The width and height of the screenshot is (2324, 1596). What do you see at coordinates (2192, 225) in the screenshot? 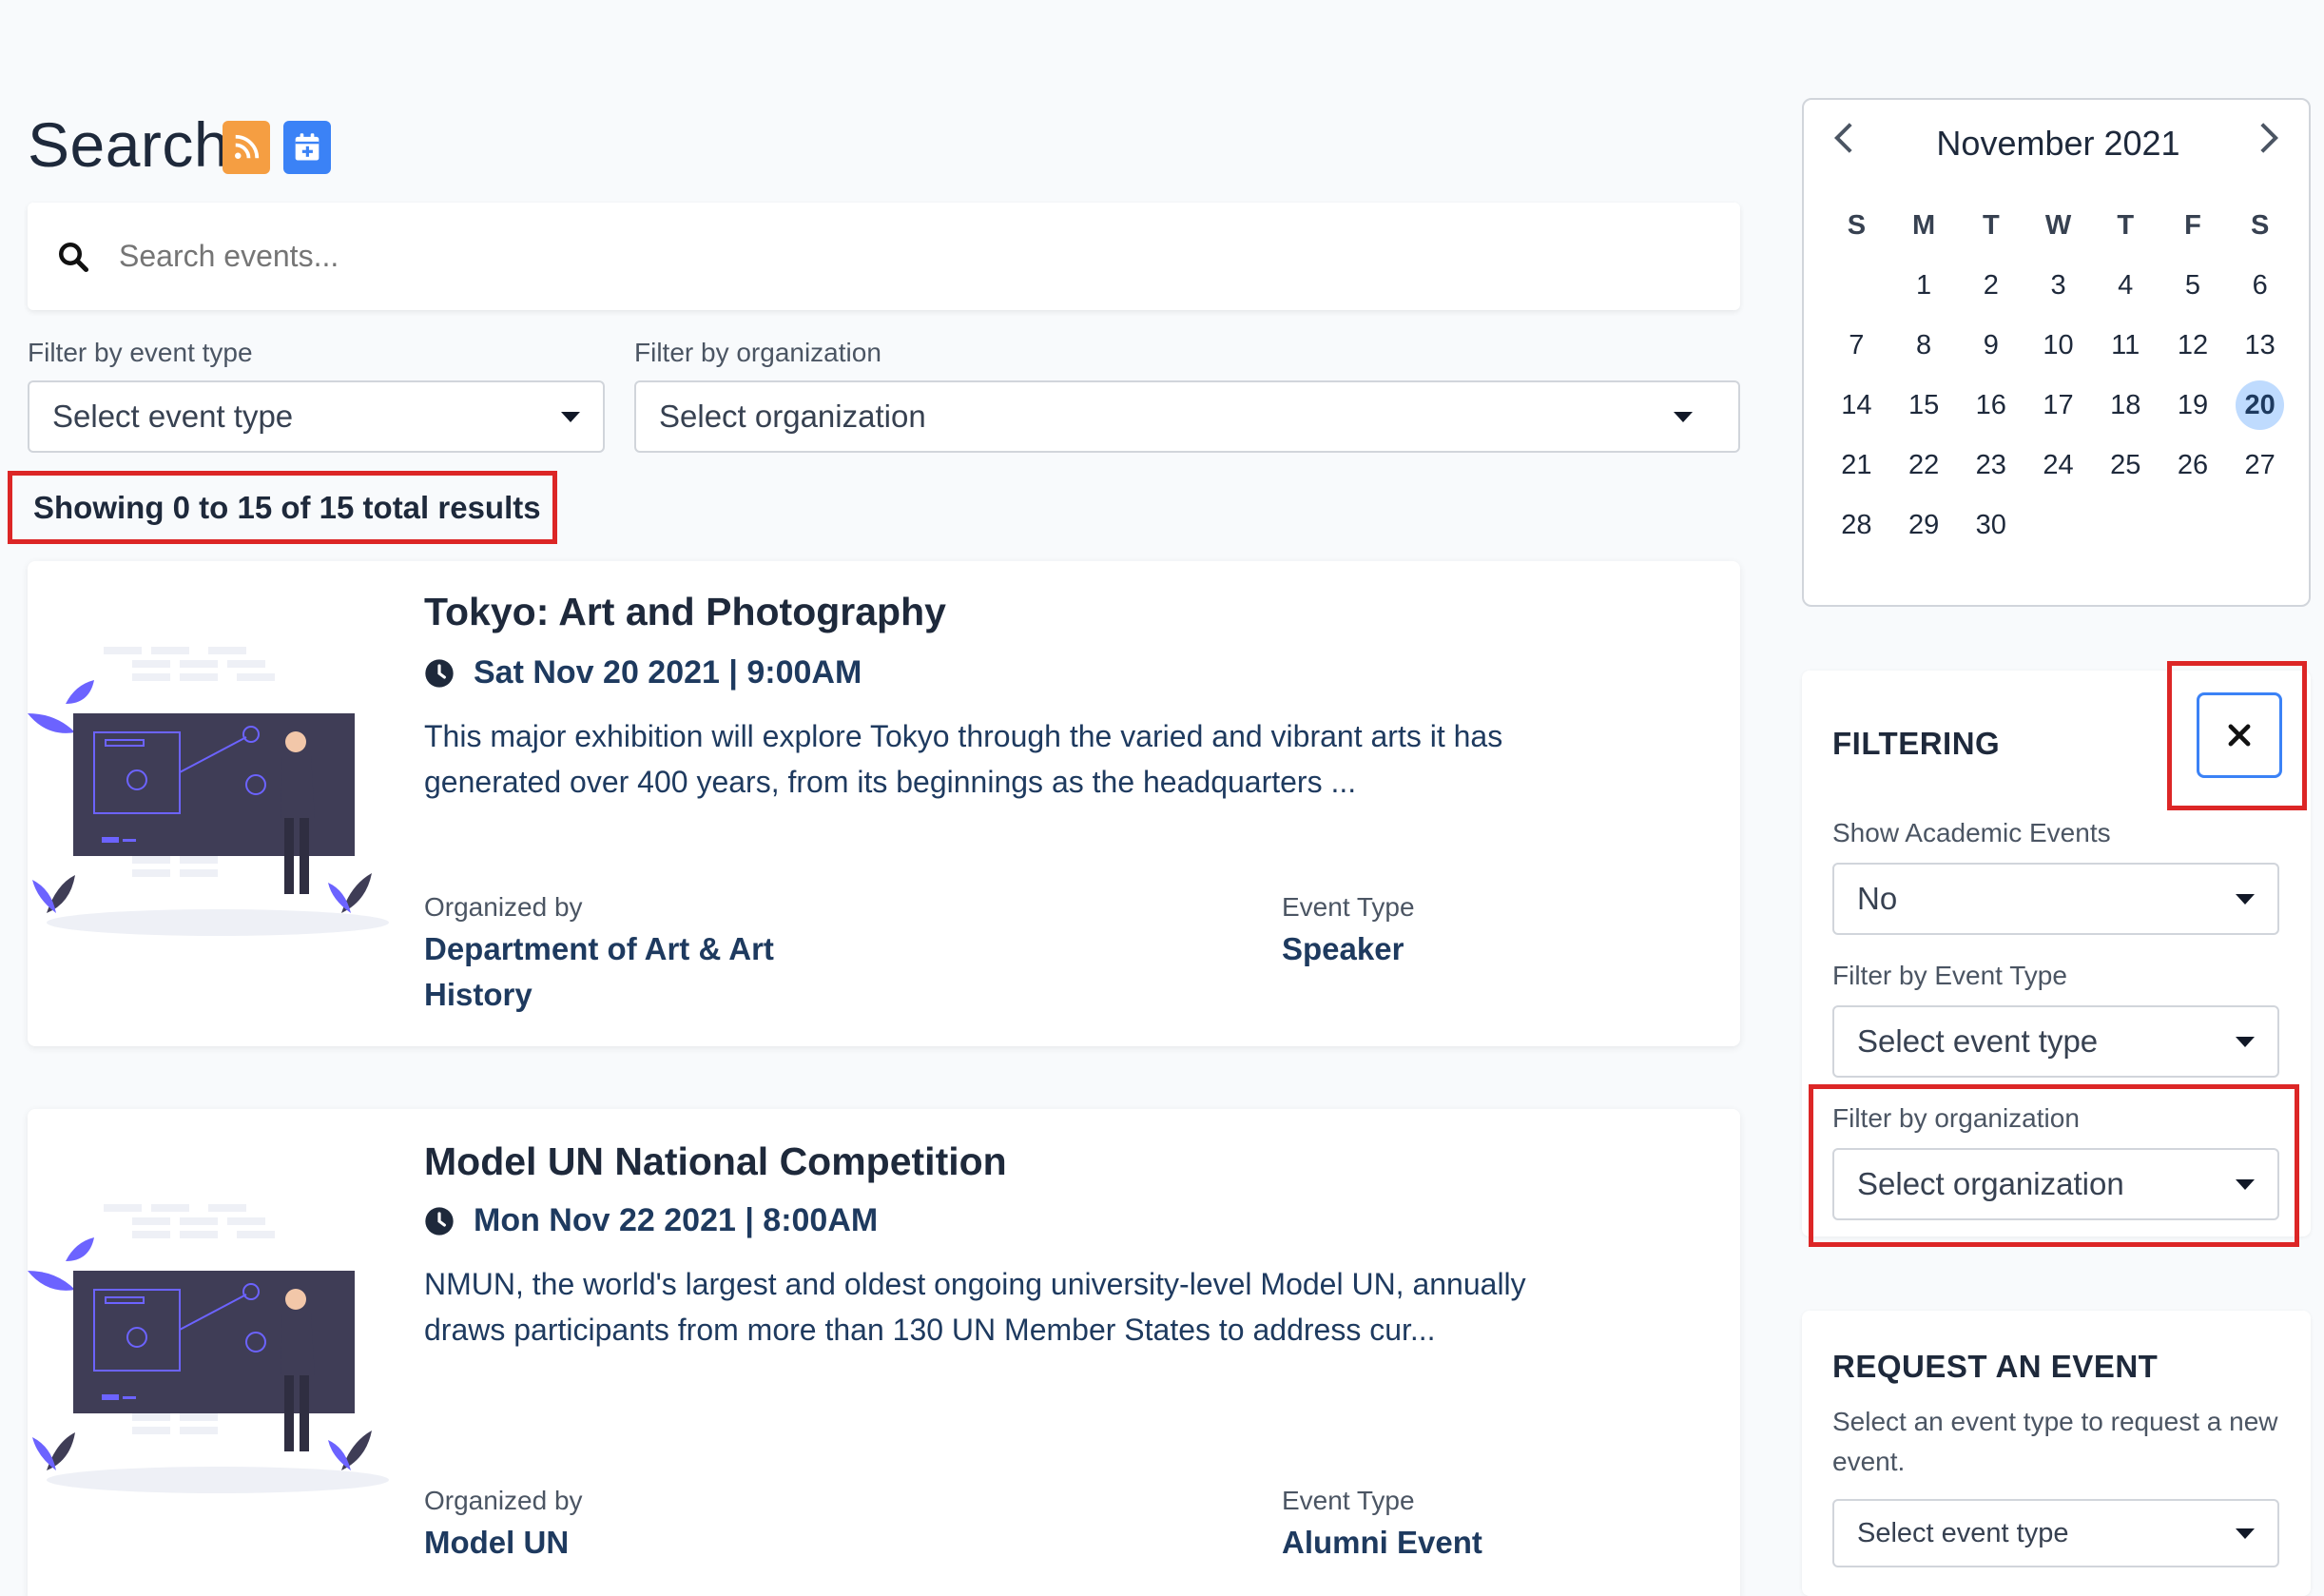
I see `calendar-weekday: F` at bounding box center [2192, 225].